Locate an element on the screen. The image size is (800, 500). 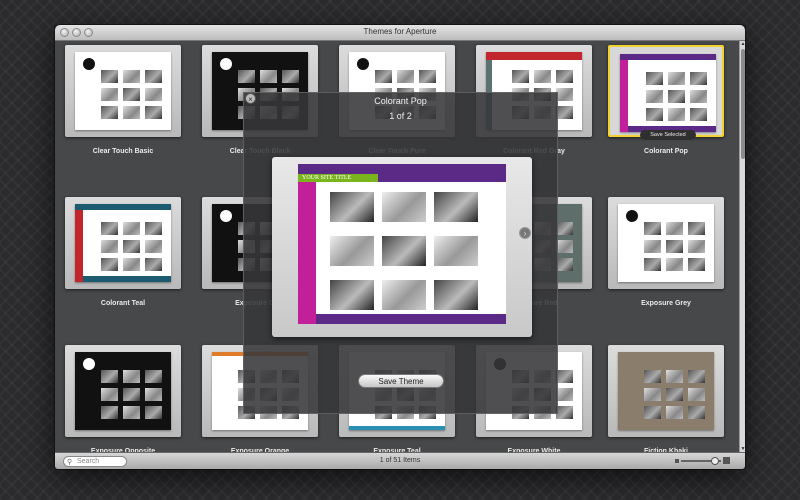
save-theme-button: Save Theme is located at coordinates (401, 381).